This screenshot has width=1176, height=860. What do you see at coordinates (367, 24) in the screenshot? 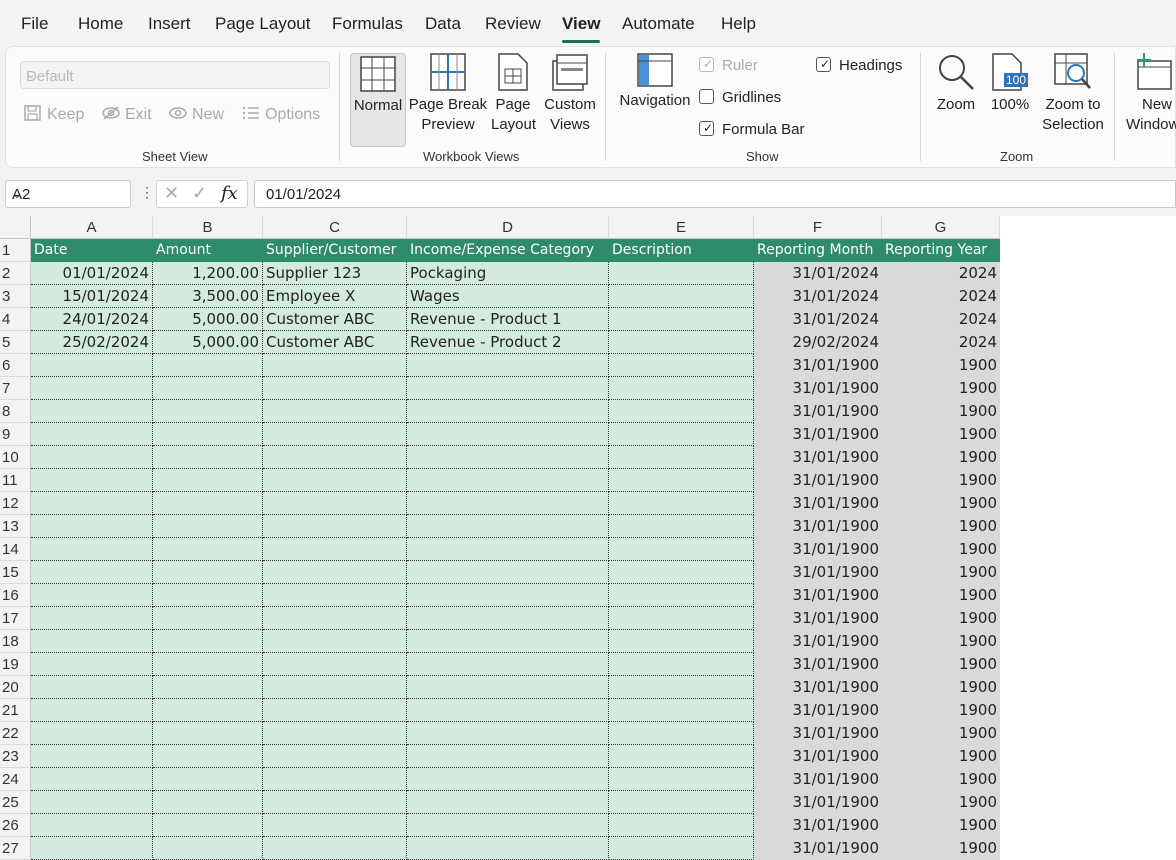
I see `tab-formulas: Formulas` at bounding box center [367, 24].